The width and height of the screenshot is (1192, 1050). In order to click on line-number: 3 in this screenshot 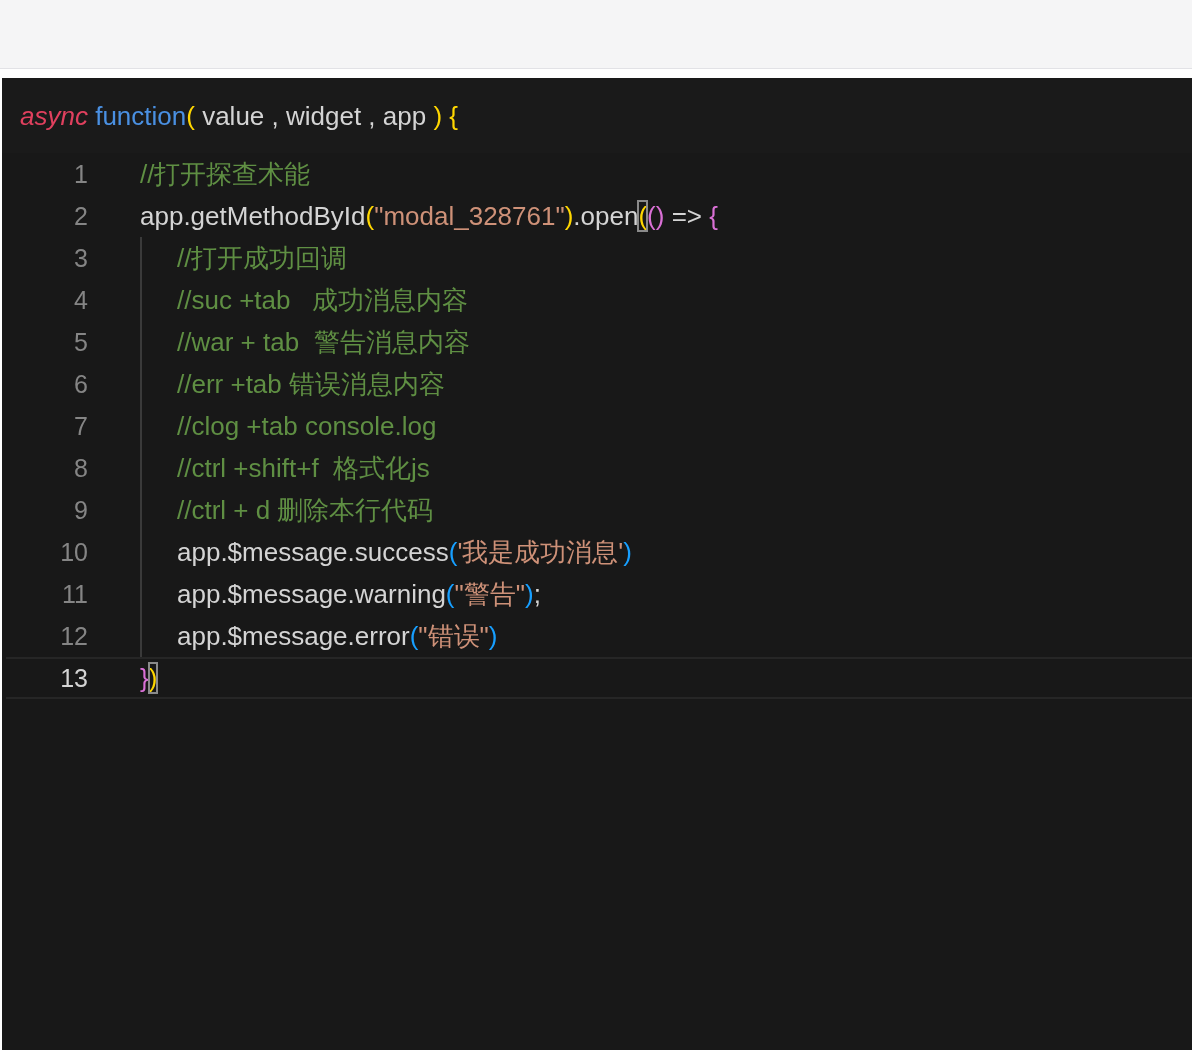, I will do `click(80, 258)`.